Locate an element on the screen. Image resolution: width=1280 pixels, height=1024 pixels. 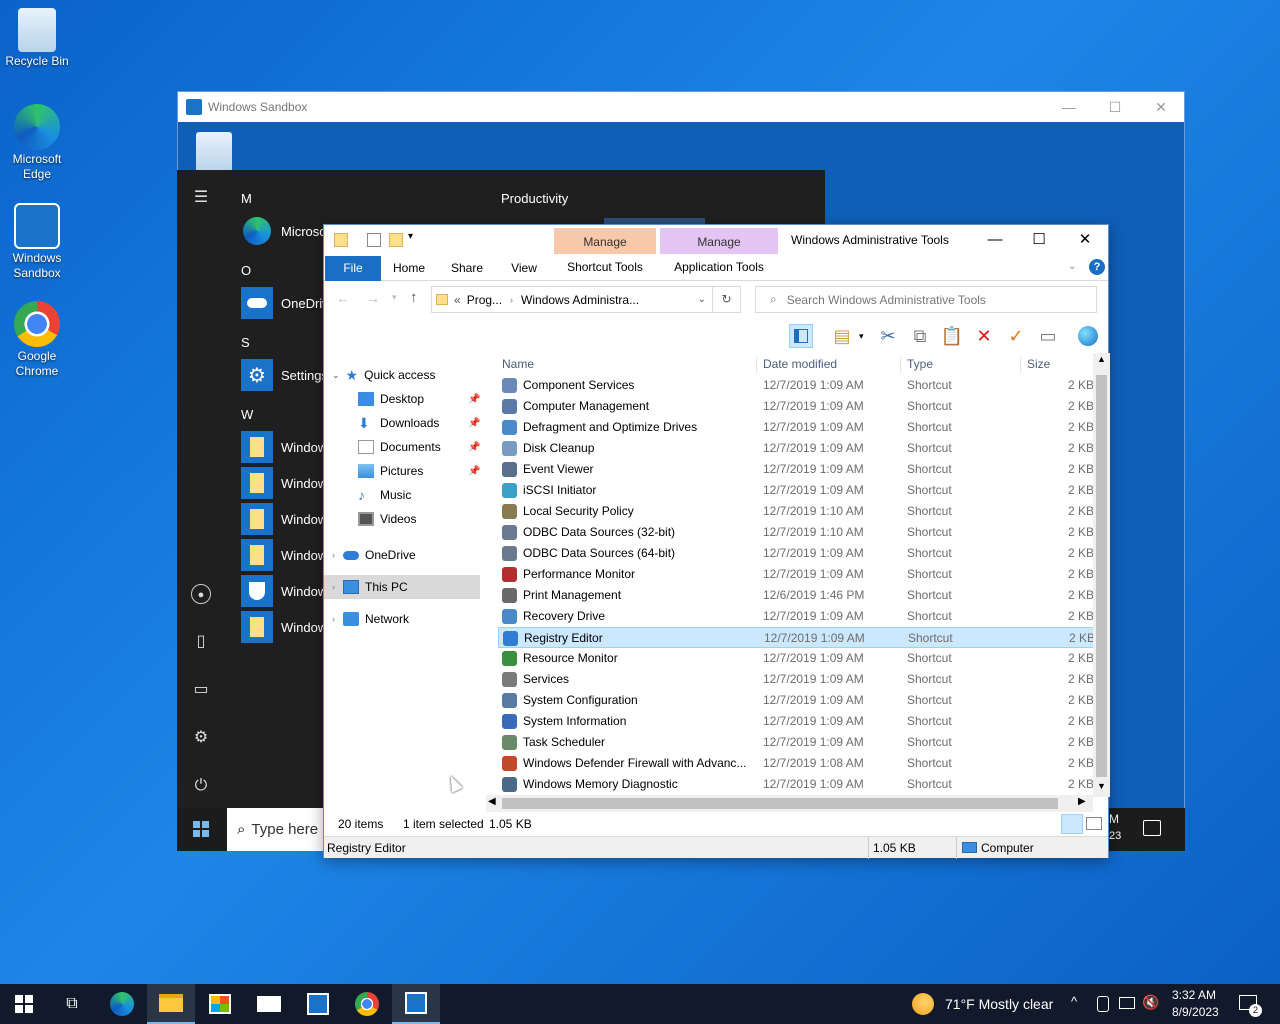
delete-icon: ✕ is located at coordinates (984, 336).